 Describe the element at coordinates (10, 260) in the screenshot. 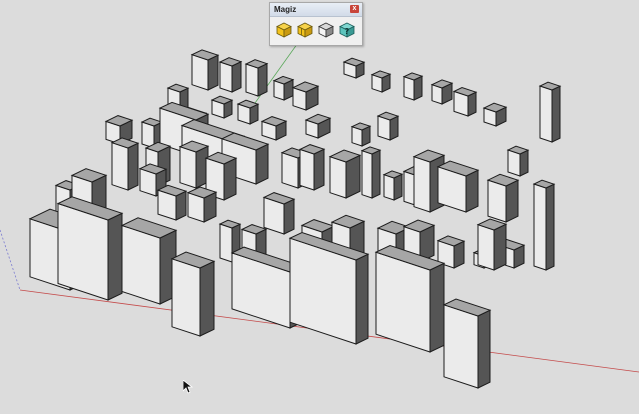

I see `blue-axis-line` at that location.